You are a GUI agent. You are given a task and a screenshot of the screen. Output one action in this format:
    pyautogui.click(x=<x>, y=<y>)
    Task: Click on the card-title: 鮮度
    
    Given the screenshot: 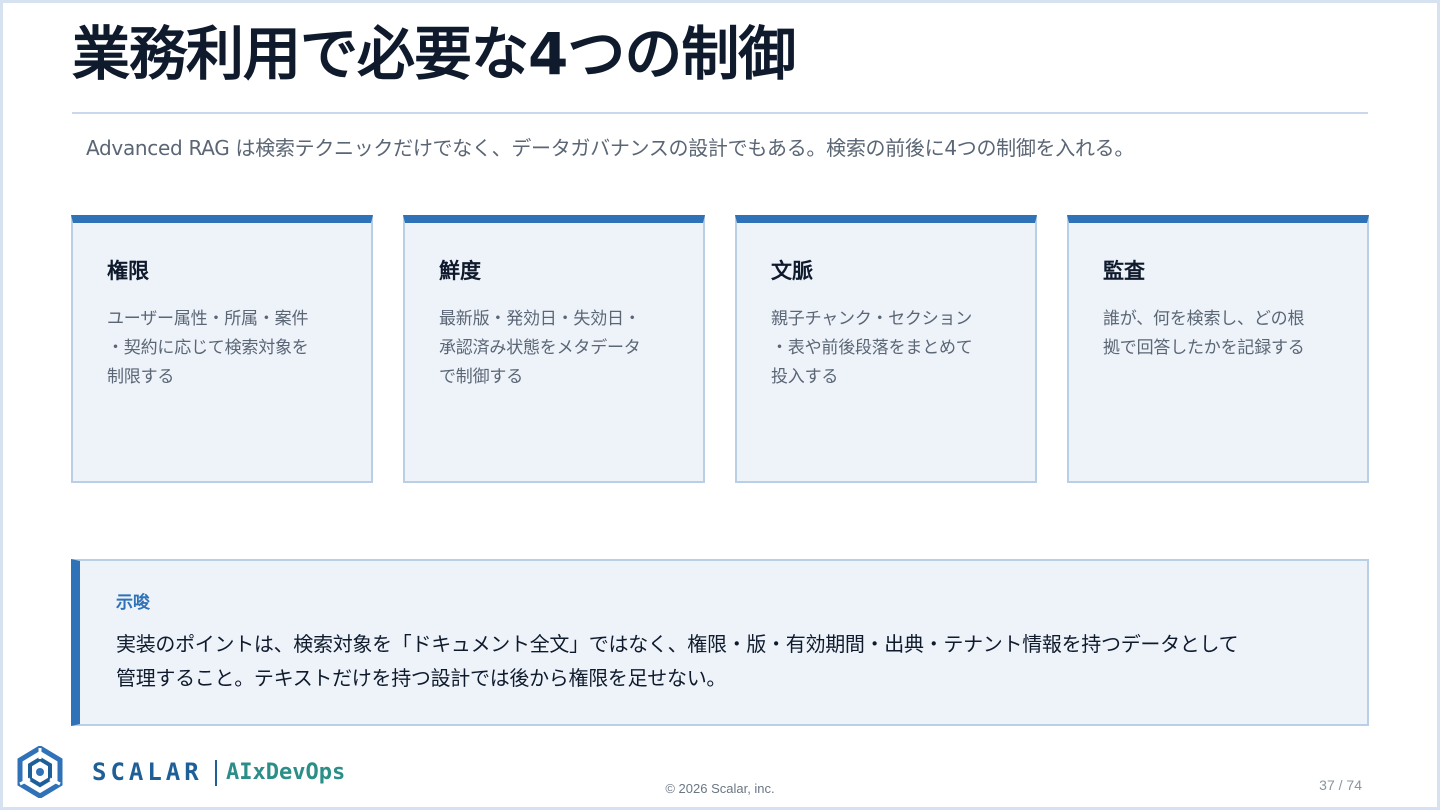 What is the action you would take?
    pyautogui.click(x=460, y=271)
    